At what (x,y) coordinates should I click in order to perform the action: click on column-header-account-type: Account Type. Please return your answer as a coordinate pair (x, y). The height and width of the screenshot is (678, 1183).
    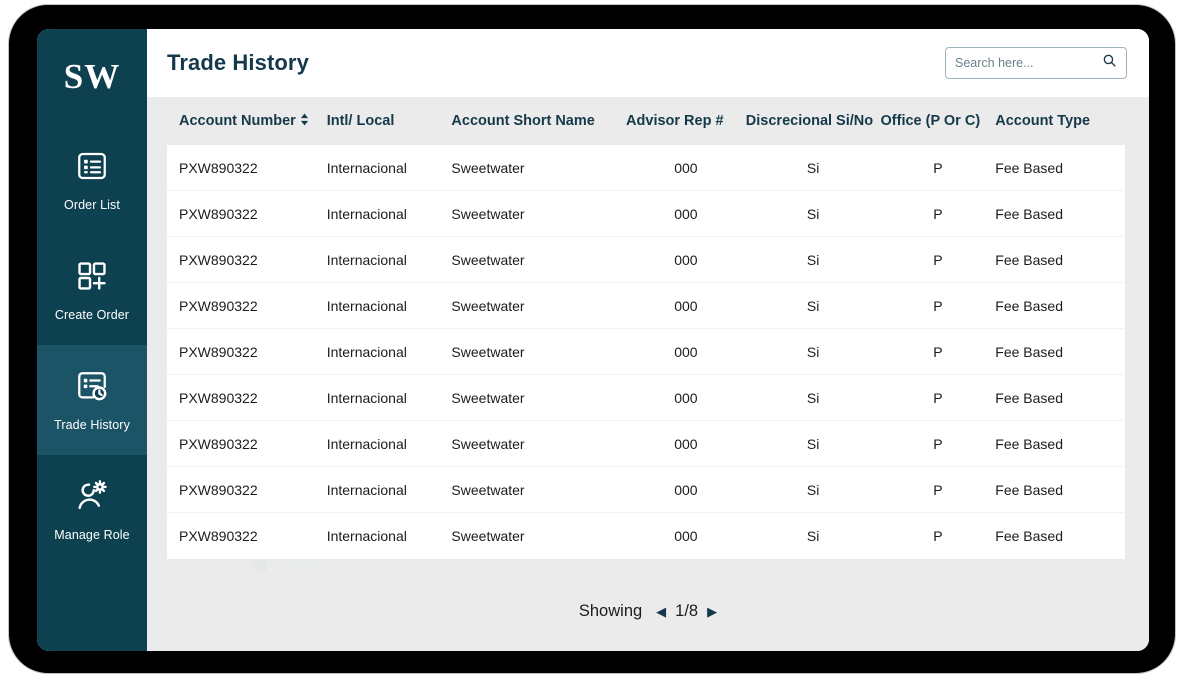
    Looking at the image, I should click on (1060, 121).